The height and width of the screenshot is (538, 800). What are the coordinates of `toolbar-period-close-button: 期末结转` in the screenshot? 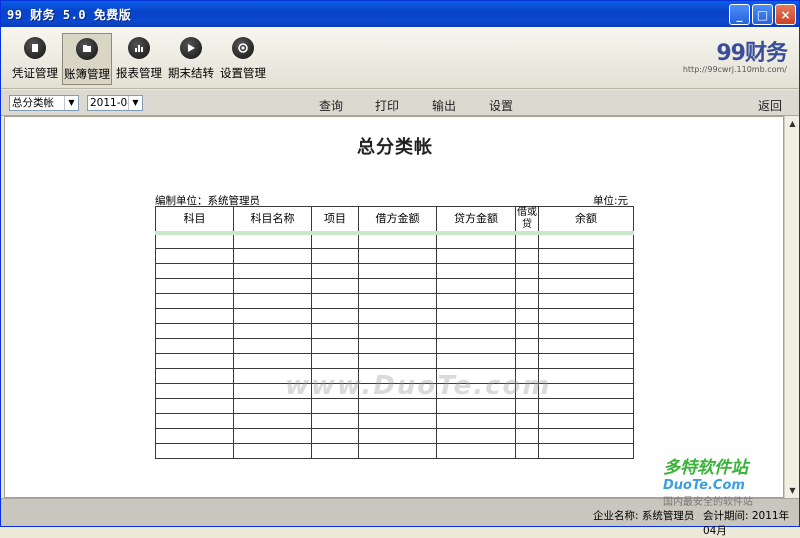 It's located at (191, 59).